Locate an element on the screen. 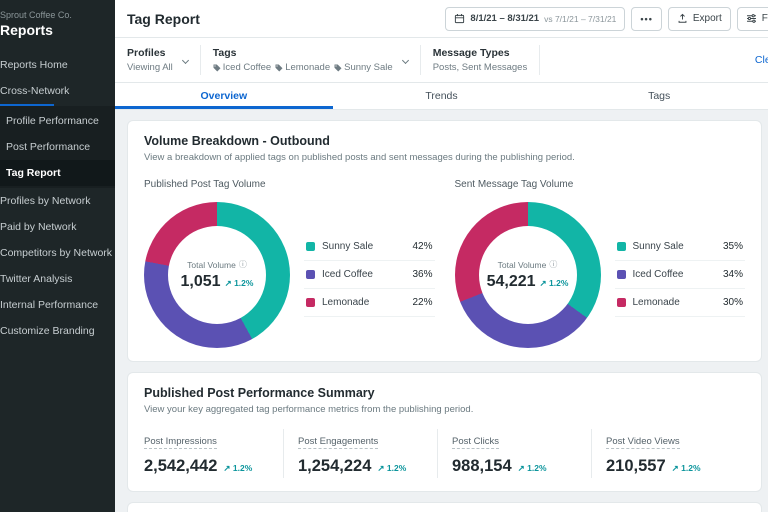 The image size is (768, 512). metric-label: Post Impressions is located at coordinates (180, 442).